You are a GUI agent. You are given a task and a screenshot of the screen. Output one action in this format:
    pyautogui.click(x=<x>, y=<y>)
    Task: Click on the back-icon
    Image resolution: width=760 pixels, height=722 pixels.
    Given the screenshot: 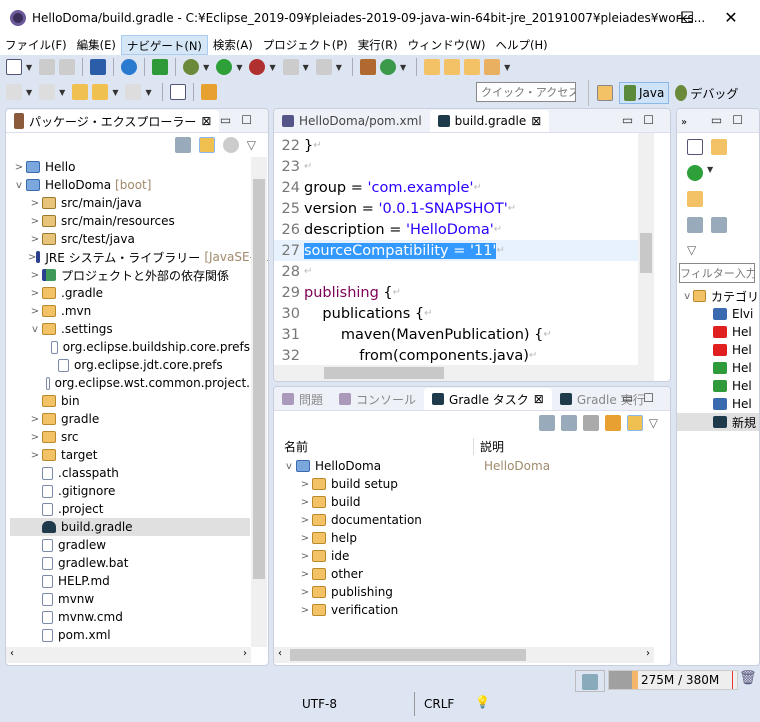 What is the action you would take?
    pyautogui.click(x=100, y=92)
    